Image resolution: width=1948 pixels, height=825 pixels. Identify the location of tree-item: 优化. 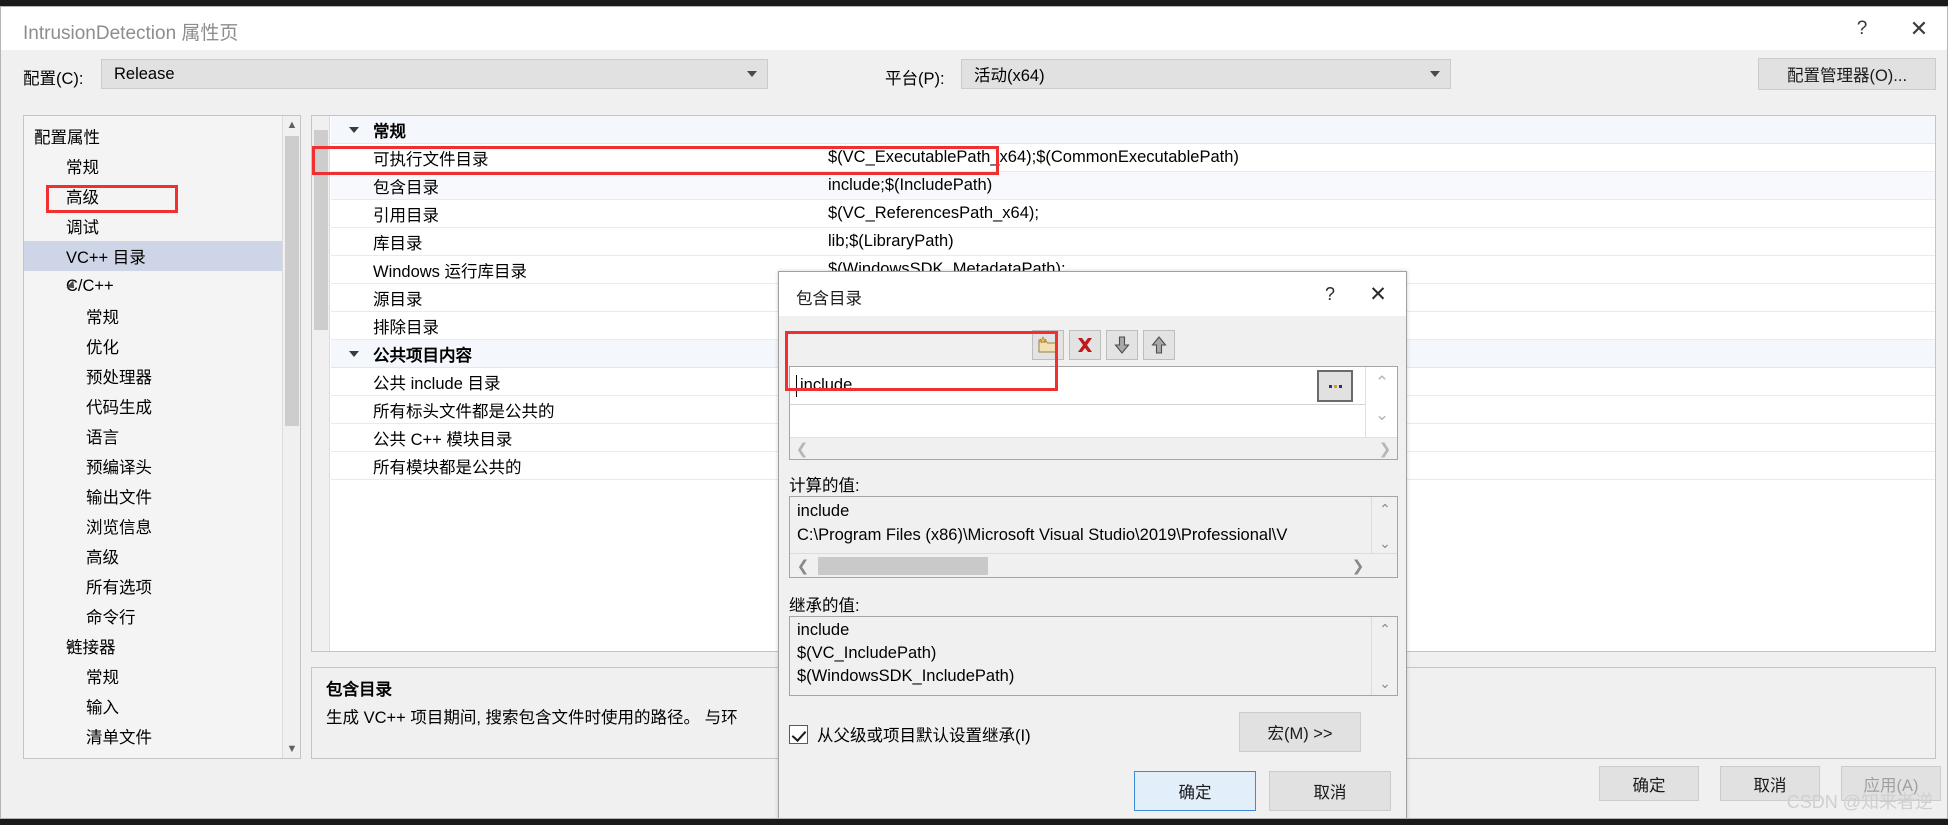
(153, 346).